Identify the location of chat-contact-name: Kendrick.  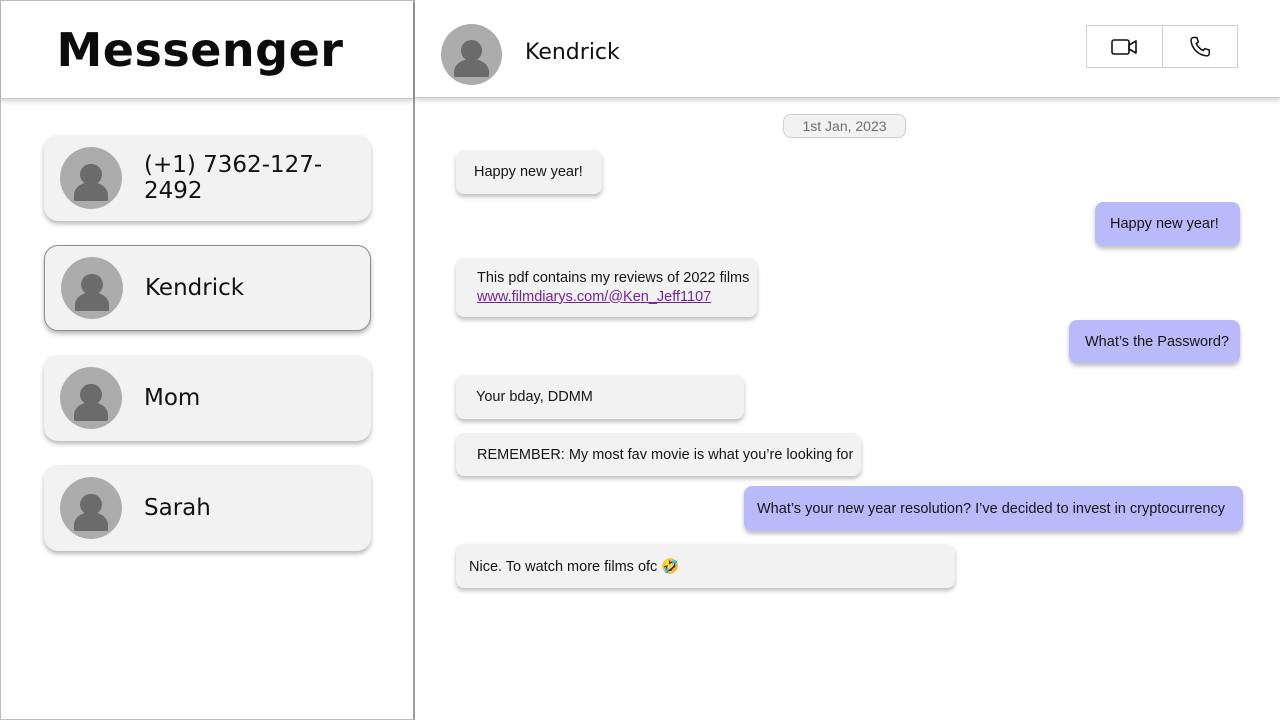
(572, 52).